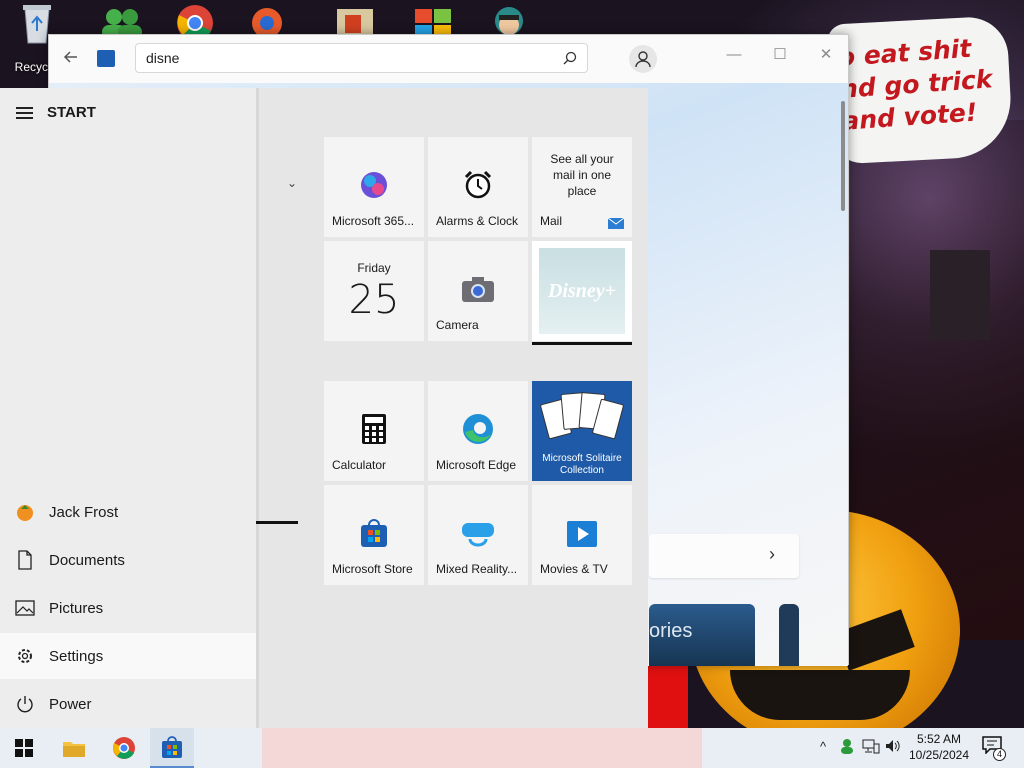  What do you see at coordinates (960, 295) in the screenshot?
I see `wallpaper-house` at bounding box center [960, 295].